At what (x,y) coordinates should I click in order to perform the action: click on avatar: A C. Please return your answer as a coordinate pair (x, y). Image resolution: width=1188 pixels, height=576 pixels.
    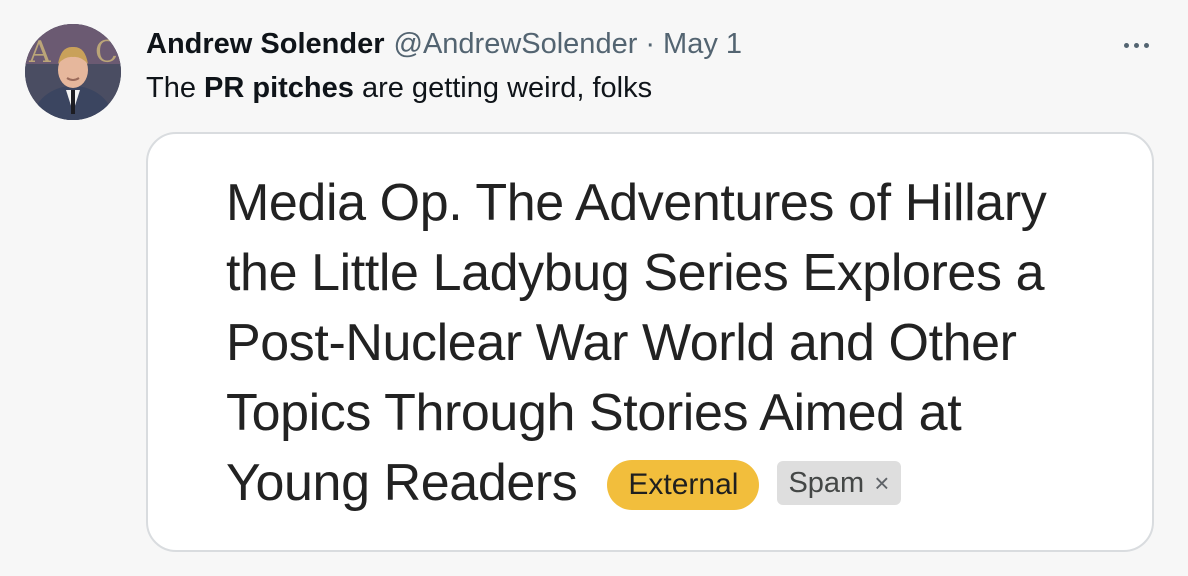
    Looking at the image, I should click on (73, 72).